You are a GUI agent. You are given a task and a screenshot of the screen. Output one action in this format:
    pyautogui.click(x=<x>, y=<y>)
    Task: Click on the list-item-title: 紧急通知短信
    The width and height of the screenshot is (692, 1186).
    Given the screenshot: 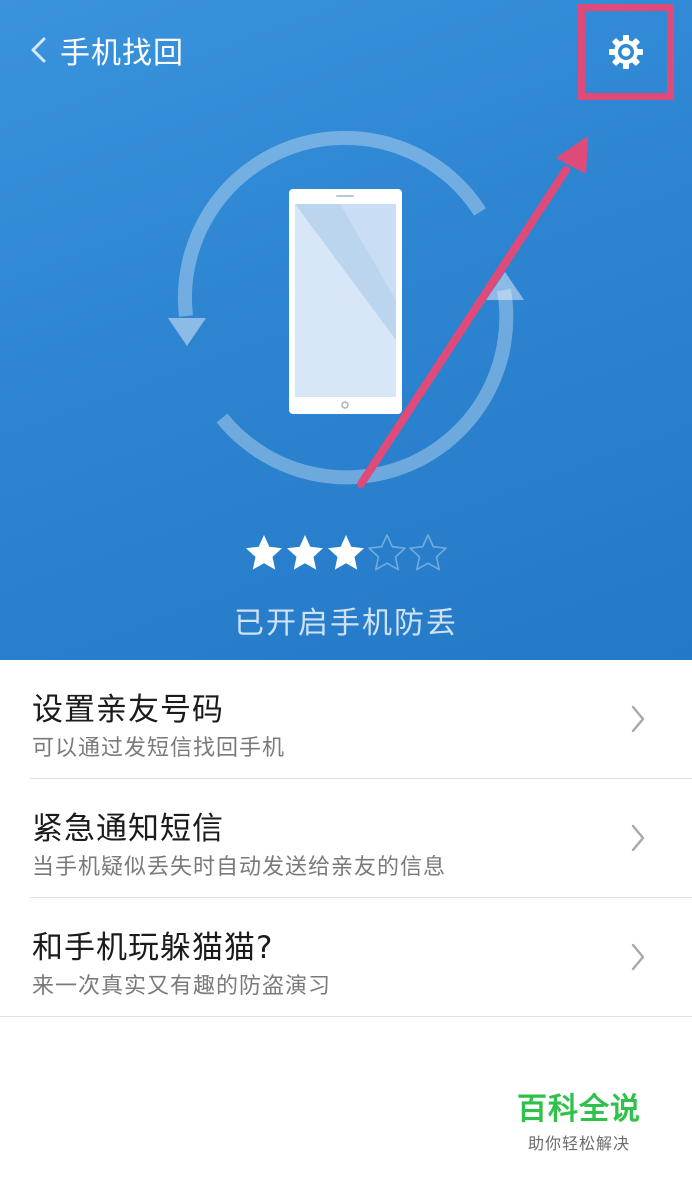 What is the action you would take?
    pyautogui.click(x=128, y=829)
    